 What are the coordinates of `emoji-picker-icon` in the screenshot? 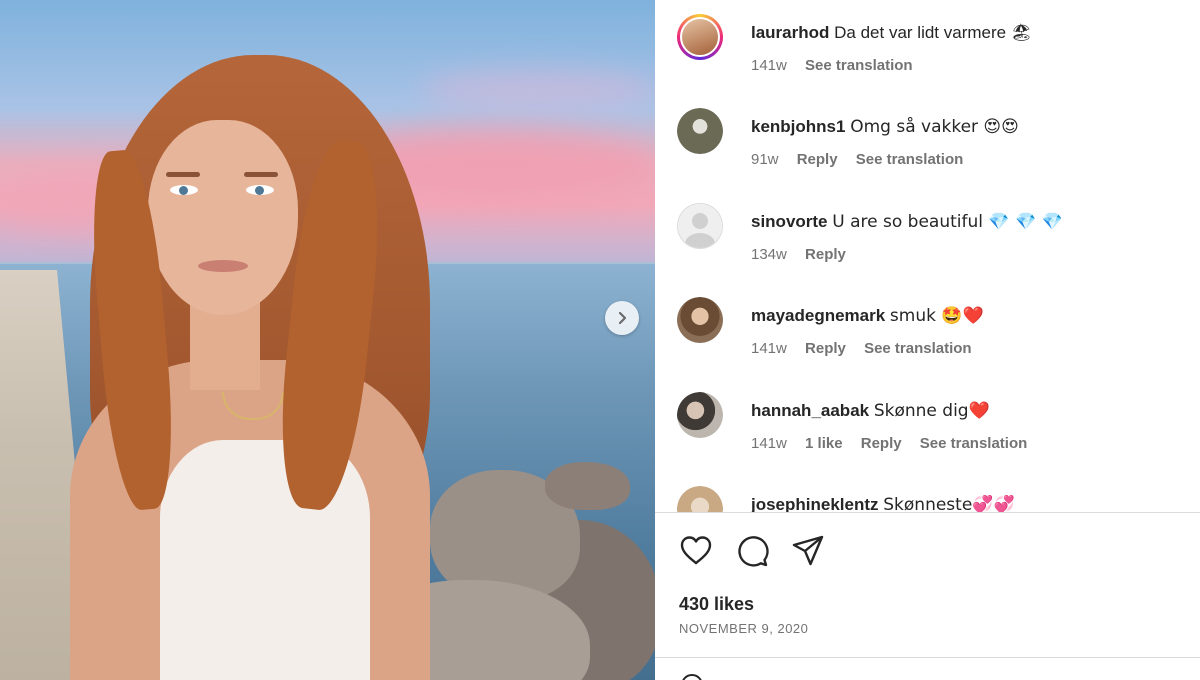 It's located at (692, 677).